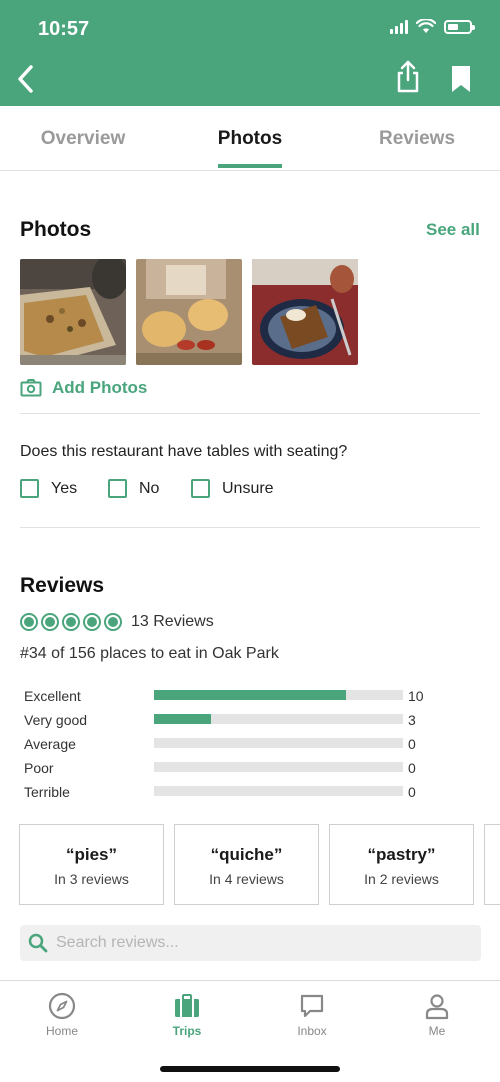  Describe the element at coordinates (56, 720) in the screenshot. I see `breakdown-label-very-good: Very good` at that location.